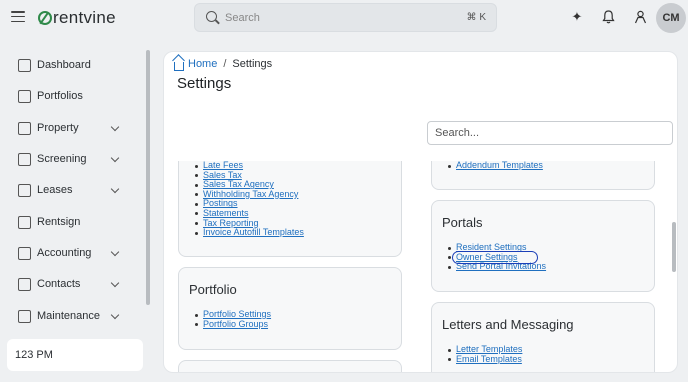 The height and width of the screenshot is (382, 688). Describe the element at coordinates (24, 190) in the screenshot. I see `clipboard-icon` at that location.